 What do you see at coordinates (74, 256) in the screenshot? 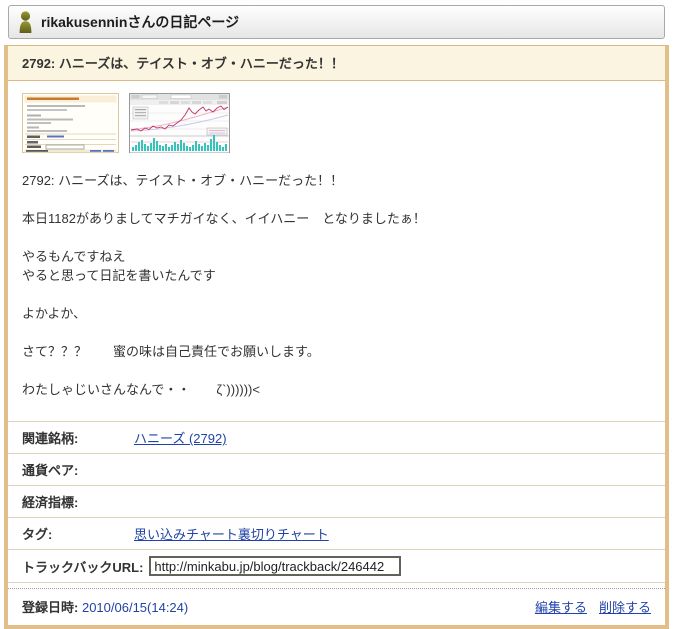
I see `entry-line: やるもんですねえ` at bounding box center [74, 256].